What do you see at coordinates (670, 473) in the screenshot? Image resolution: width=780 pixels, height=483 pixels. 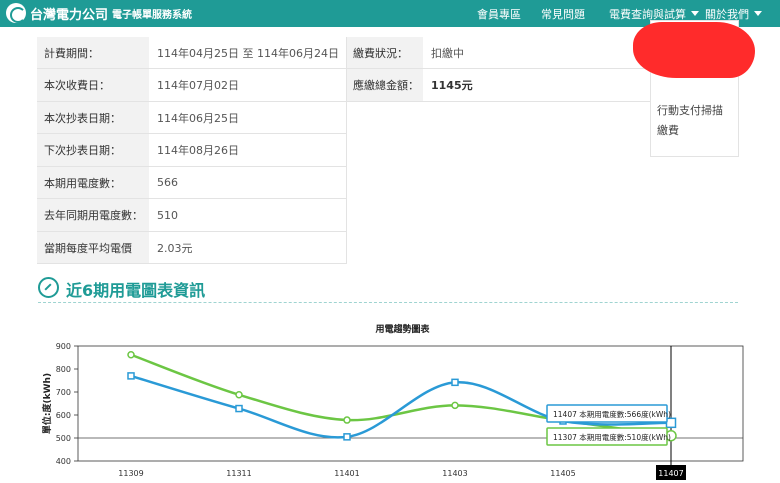 I see `x-tick-label: 11407` at bounding box center [670, 473].